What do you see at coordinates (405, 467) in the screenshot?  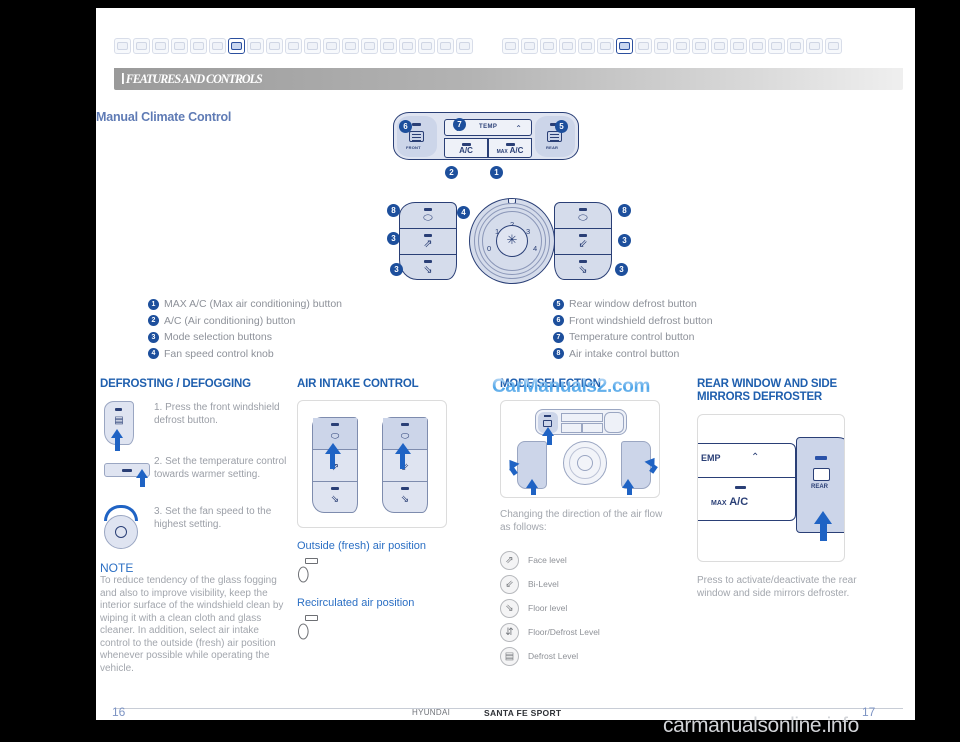 I see `bilevel-vent-icon: ⇙` at bounding box center [405, 467].